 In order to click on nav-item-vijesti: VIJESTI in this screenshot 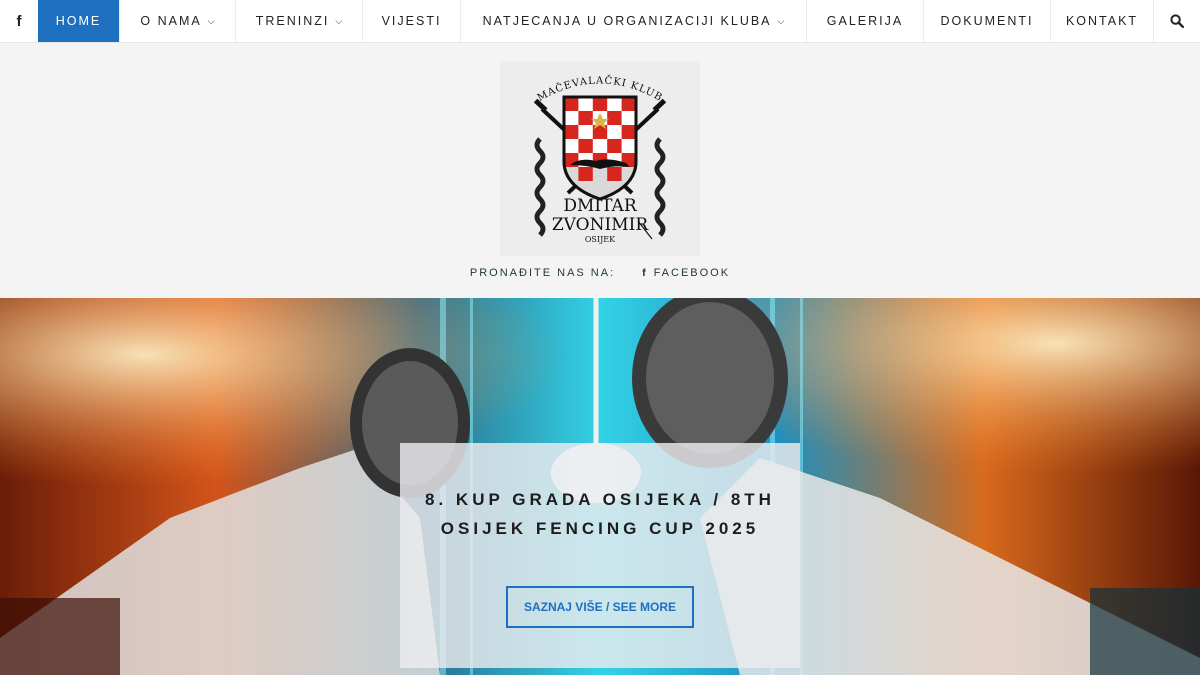, I will do `click(412, 21)`.